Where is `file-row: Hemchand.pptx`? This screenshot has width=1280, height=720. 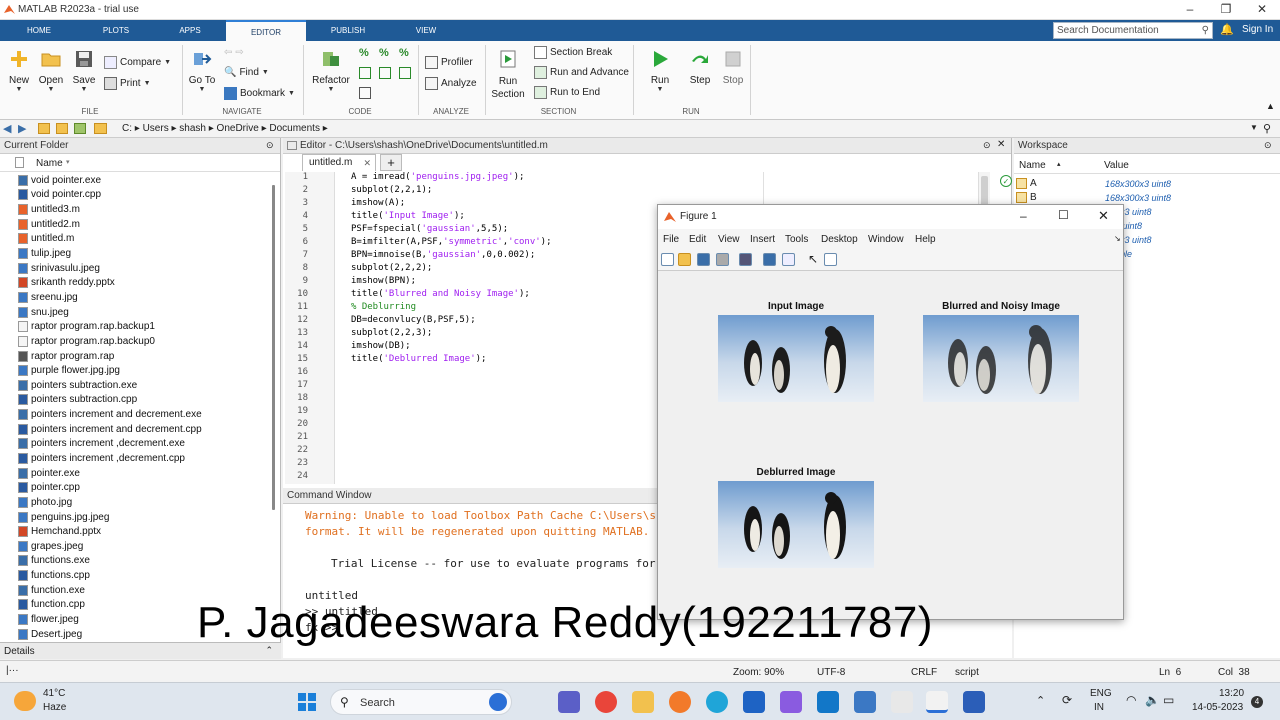 file-row: Hemchand.pptx is located at coordinates (135, 531).